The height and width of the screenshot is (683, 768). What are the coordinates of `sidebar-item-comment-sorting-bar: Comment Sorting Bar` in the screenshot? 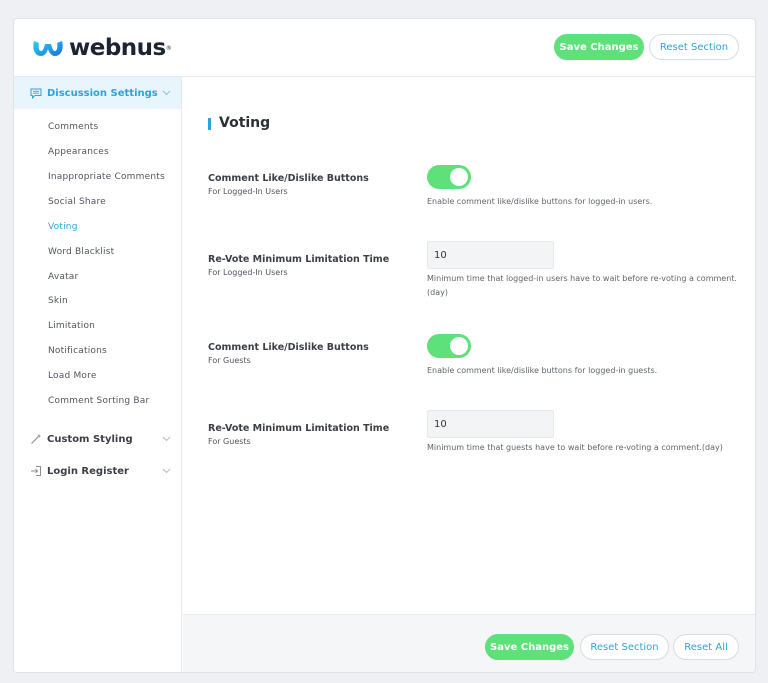 It's located at (98, 401).